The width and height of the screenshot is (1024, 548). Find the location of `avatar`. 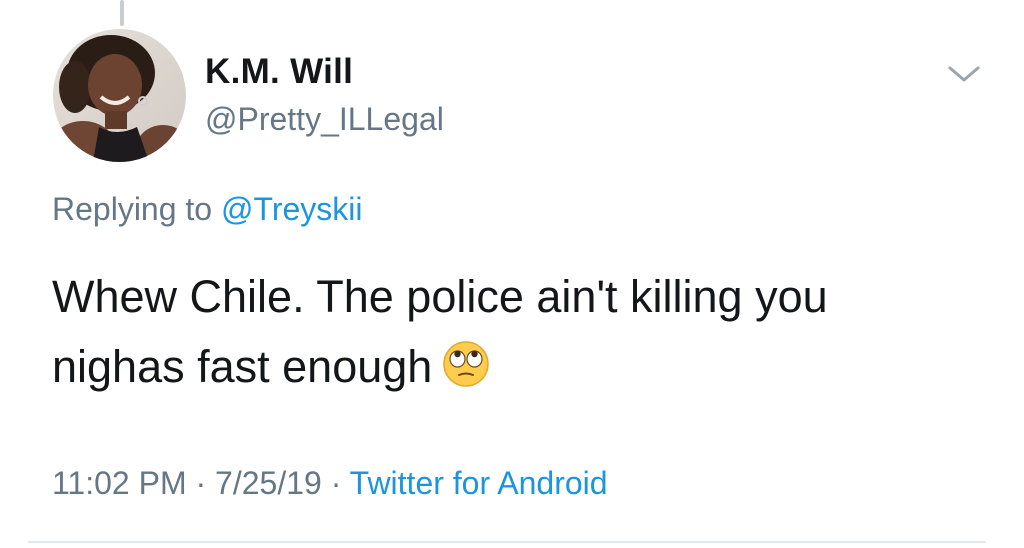

avatar is located at coordinates (119, 95).